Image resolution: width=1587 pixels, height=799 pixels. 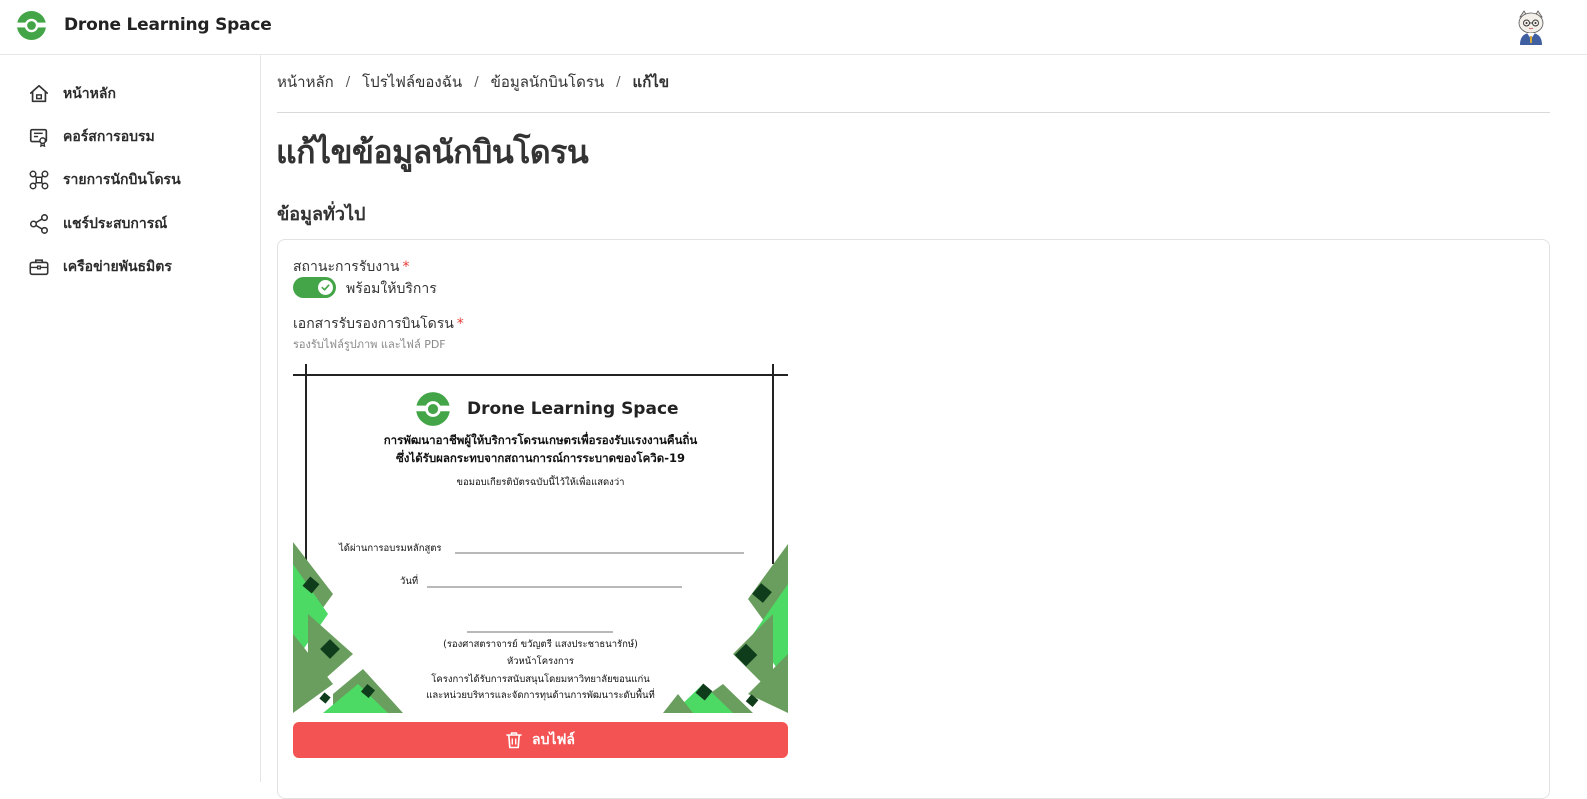 I want to click on top-bar: Drone Learning Space, so click(x=793, y=27).